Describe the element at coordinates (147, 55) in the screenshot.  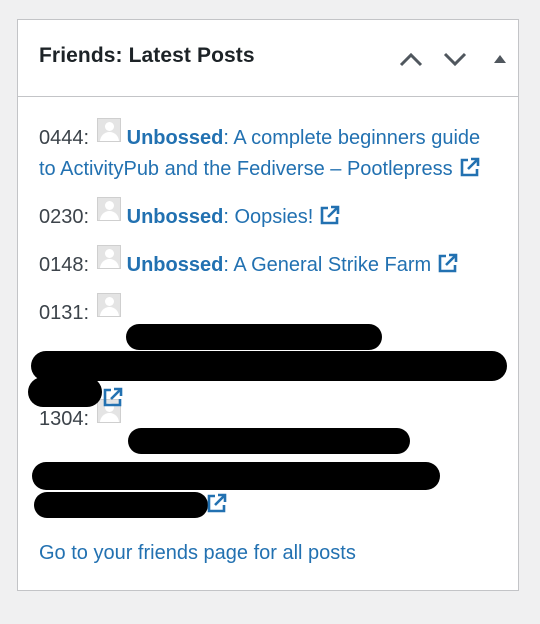
I see `widget-title: Friends: Latest Posts` at that location.